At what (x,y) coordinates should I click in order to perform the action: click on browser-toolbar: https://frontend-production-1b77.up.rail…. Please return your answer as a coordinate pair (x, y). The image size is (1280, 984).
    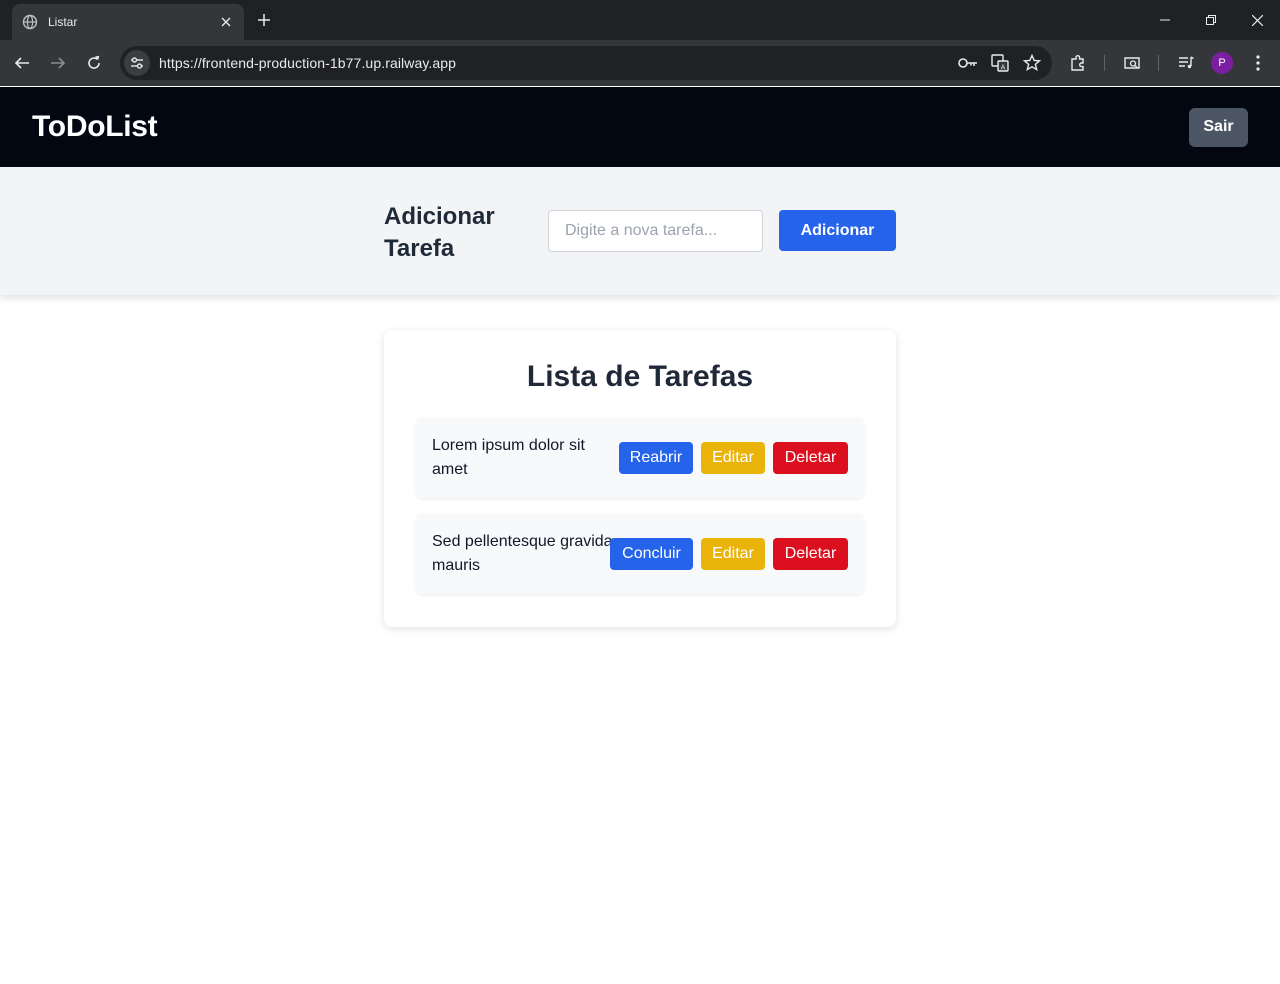
    Looking at the image, I should click on (640, 63).